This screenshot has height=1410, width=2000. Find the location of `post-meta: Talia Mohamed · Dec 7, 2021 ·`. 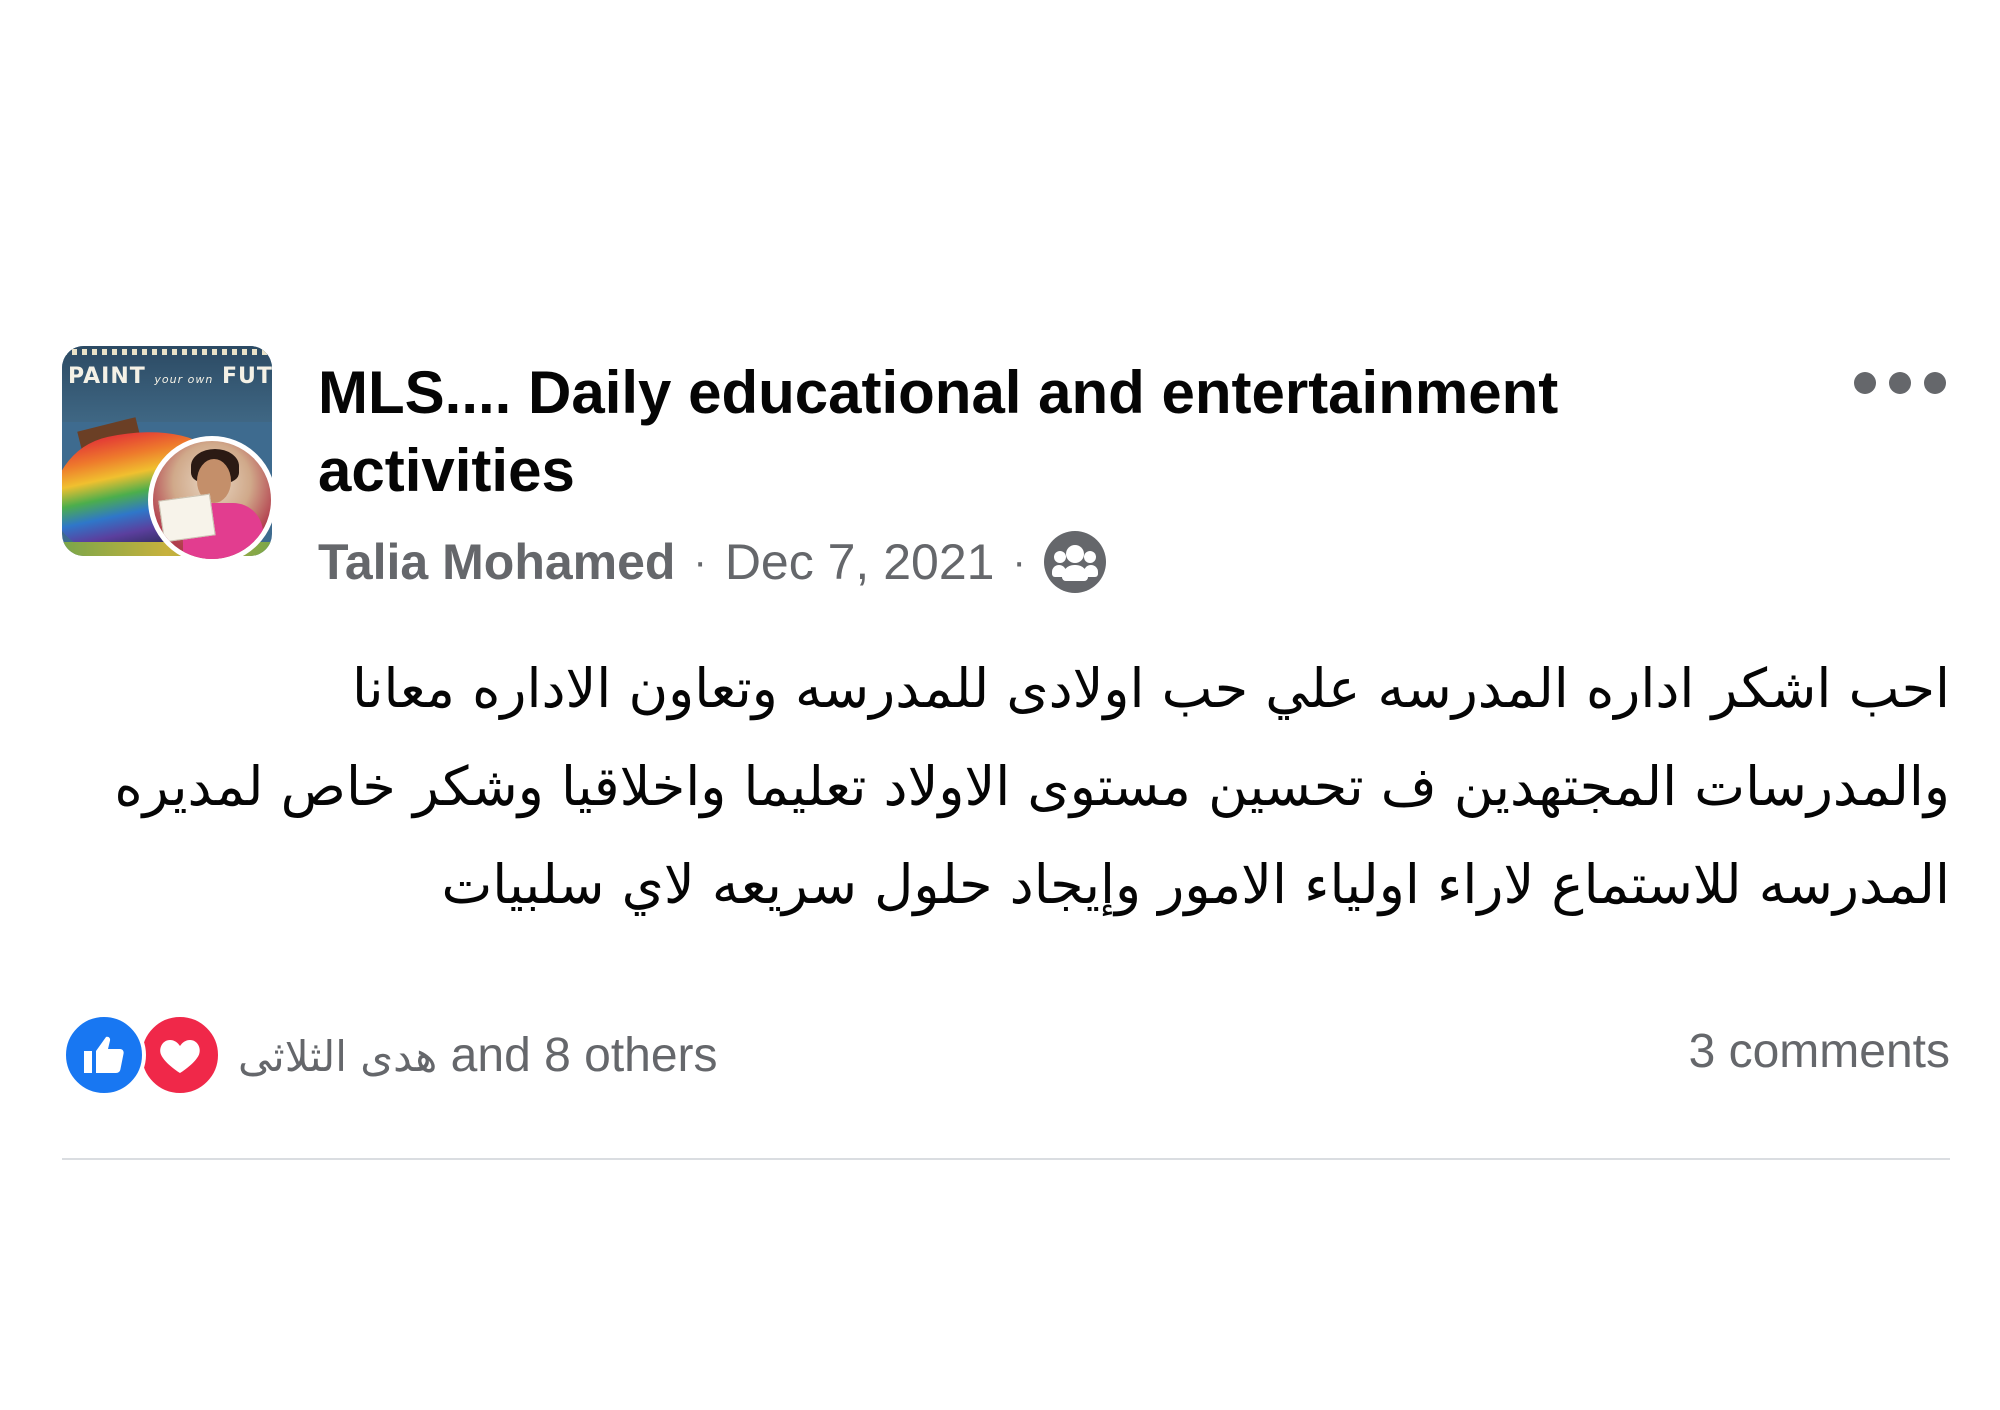

post-meta: Talia Mohamed · Dec 7, 2021 · is located at coordinates (712, 562).